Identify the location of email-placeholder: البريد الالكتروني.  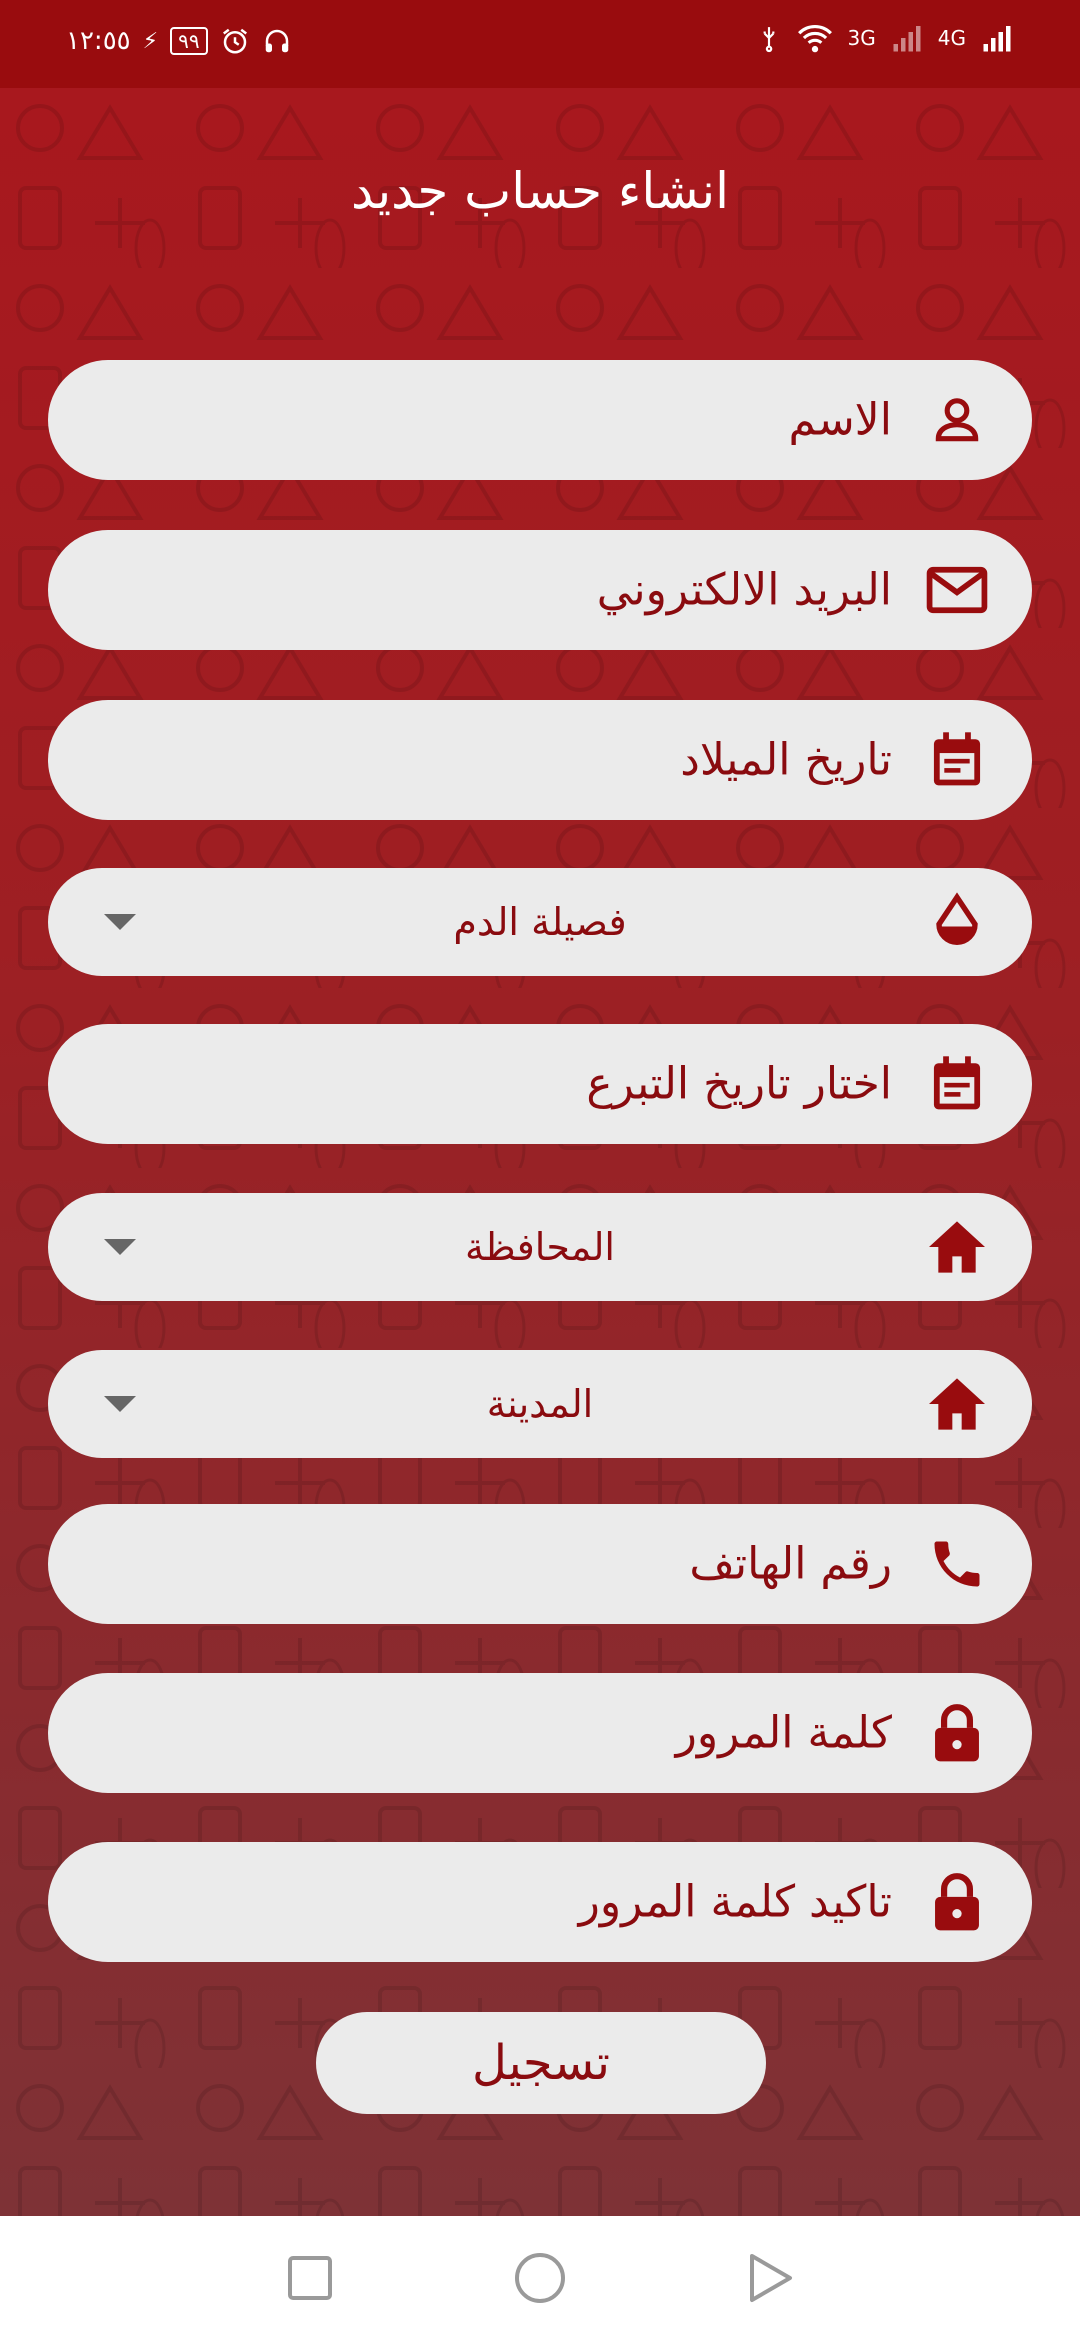
(744, 590).